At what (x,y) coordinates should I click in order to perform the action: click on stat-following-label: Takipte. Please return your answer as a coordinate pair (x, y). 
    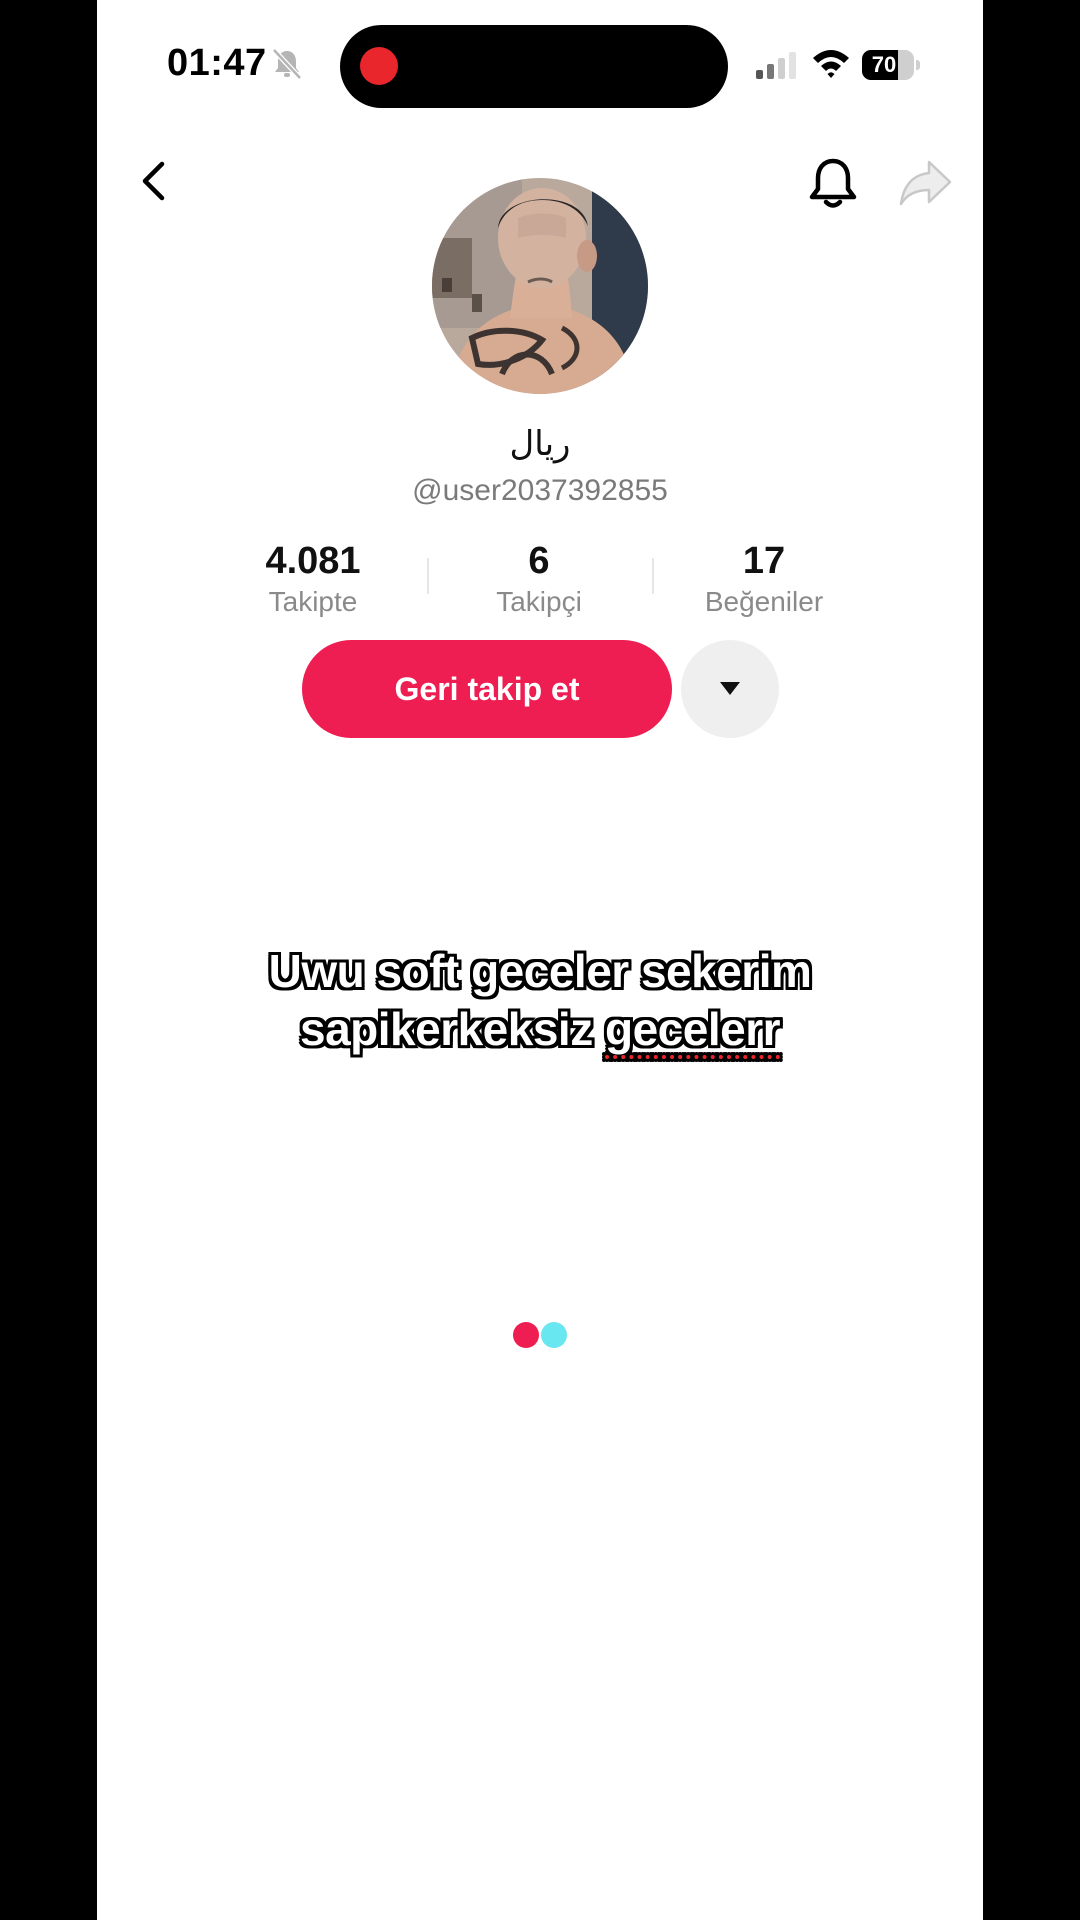
    Looking at the image, I should click on (313, 601).